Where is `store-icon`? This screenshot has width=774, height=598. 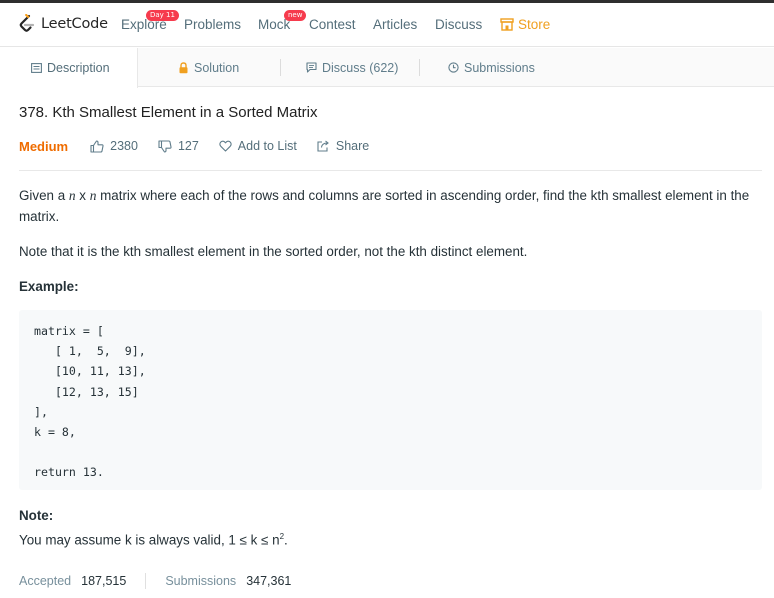
store-icon is located at coordinates (507, 24).